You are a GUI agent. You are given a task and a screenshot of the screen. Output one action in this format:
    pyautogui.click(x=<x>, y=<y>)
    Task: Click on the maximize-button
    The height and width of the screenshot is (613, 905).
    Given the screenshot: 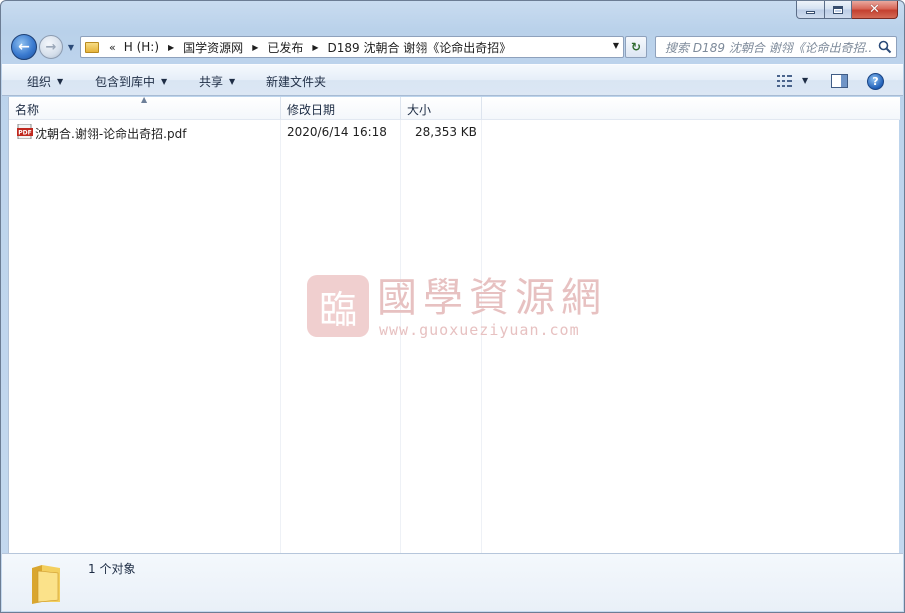 What is the action you would take?
    pyautogui.click(x=838, y=10)
    